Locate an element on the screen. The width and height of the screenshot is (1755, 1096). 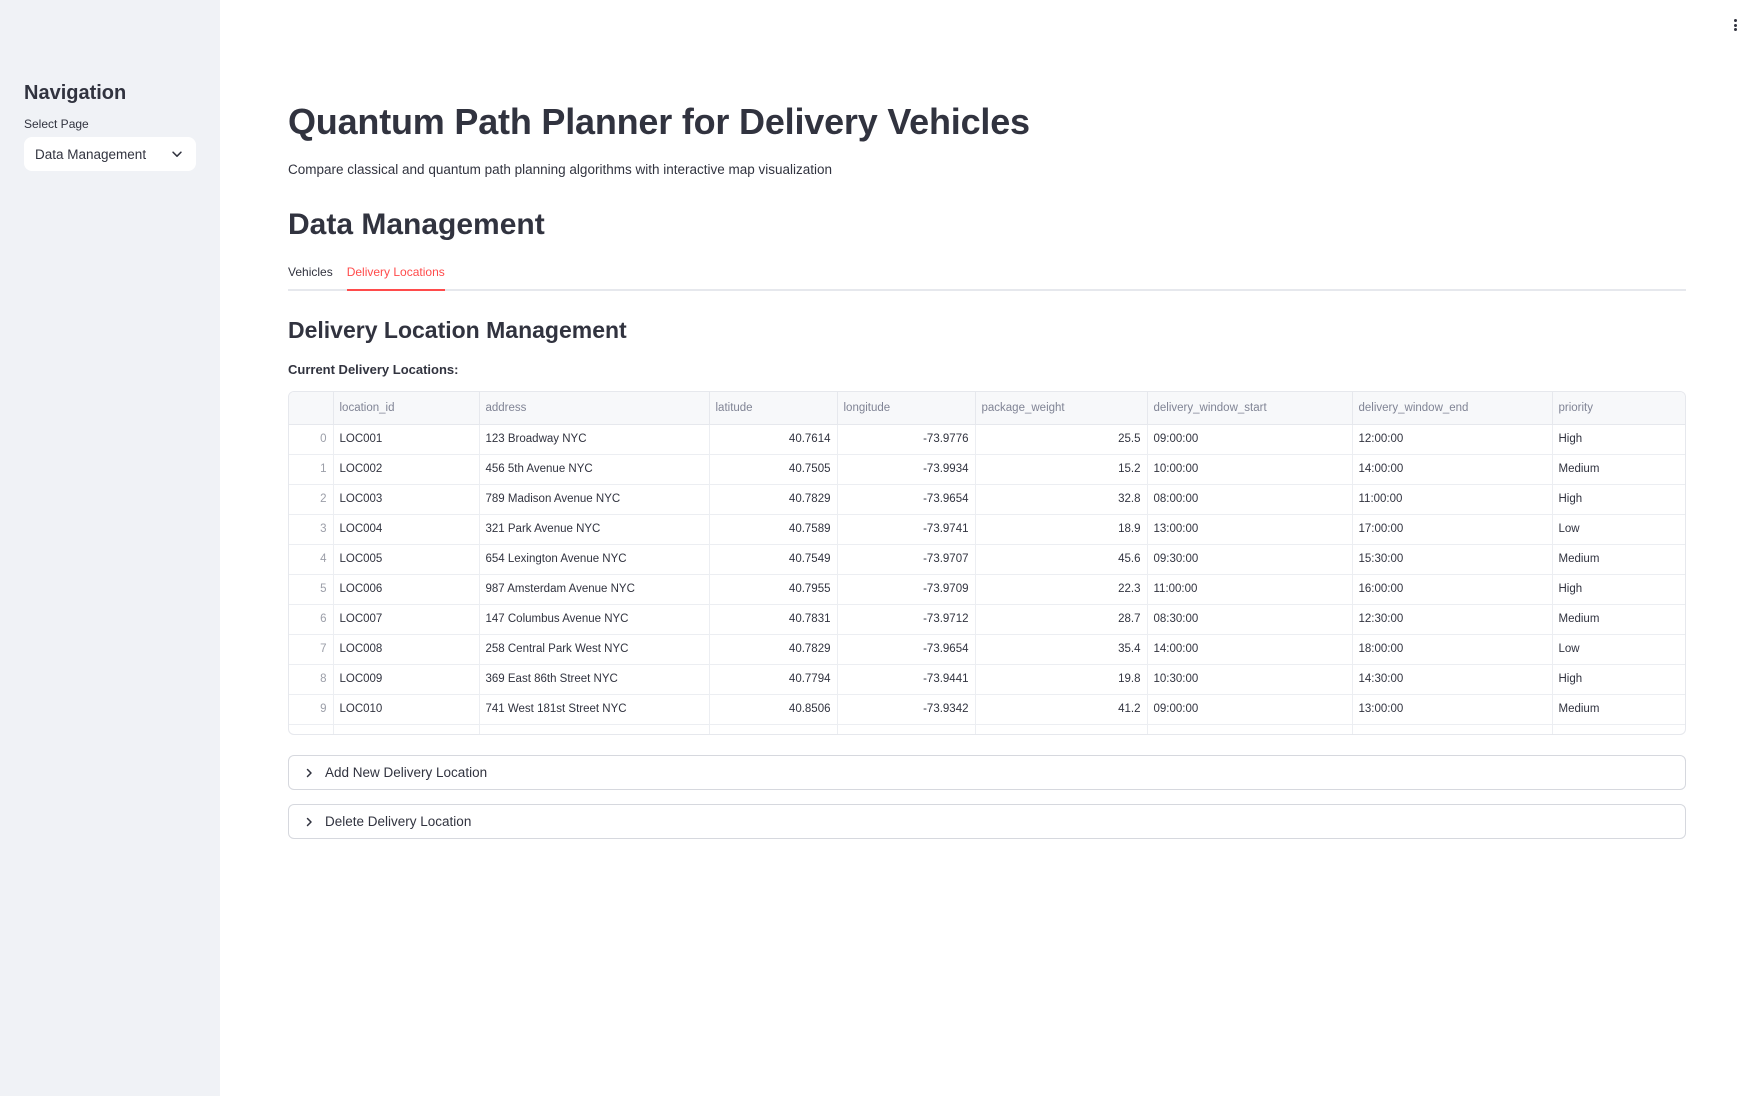
table-cell: 35.4 is located at coordinates (1061, 649).